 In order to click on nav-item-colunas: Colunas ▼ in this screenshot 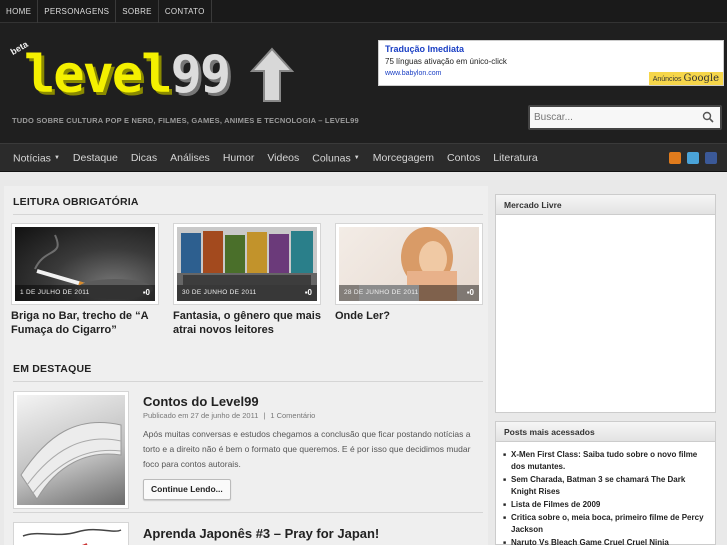, I will do `click(336, 158)`.